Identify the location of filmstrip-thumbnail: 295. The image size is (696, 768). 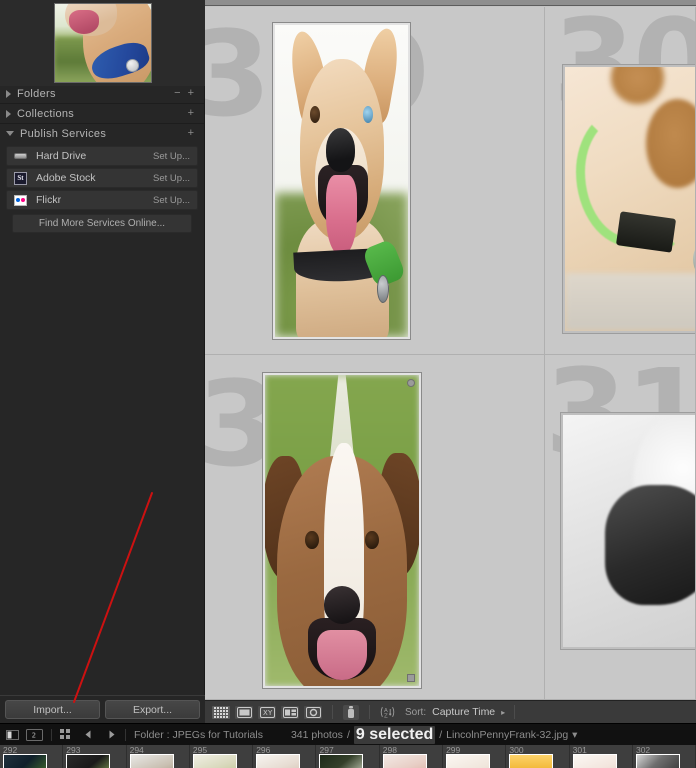
(221, 756).